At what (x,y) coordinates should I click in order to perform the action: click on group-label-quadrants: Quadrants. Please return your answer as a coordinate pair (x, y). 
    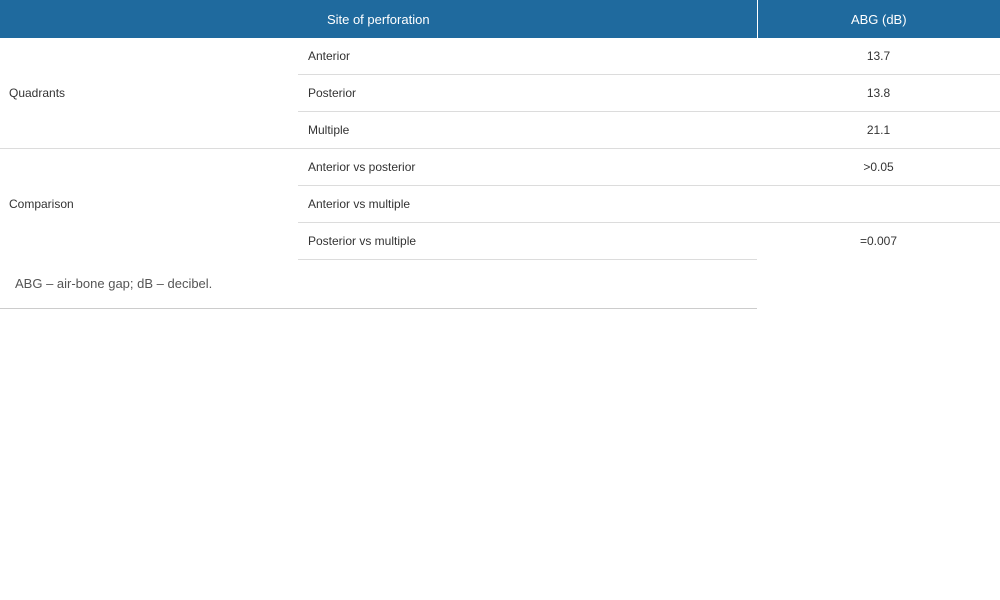
    Looking at the image, I should click on (149, 93).